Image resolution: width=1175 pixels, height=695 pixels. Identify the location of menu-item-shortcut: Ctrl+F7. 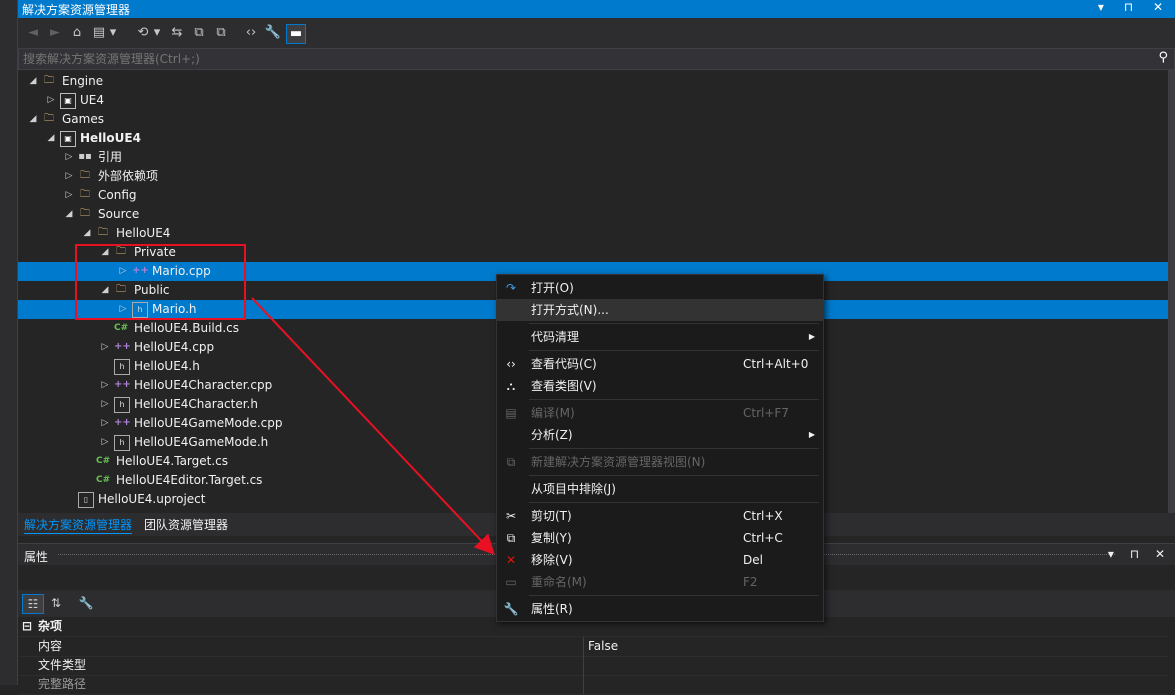
(766, 413).